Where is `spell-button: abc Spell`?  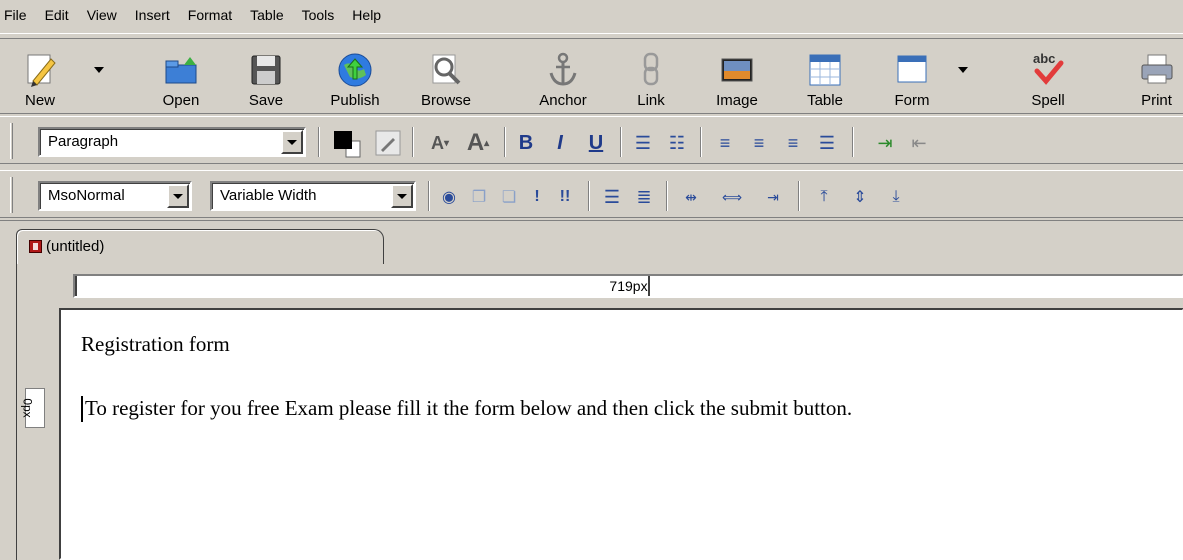
spell-button: abc Spell is located at coordinates (1048, 78).